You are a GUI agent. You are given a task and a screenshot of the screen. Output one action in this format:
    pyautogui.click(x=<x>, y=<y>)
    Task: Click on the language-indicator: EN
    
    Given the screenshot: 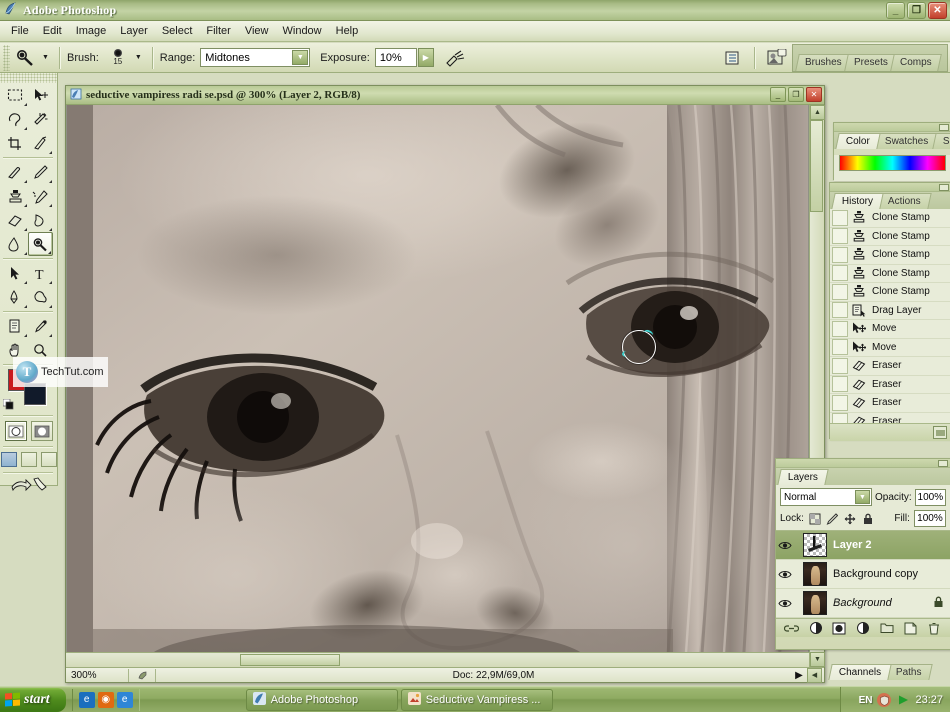 What is the action you would take?
    pyautogui.click(x=866, y=700)
    